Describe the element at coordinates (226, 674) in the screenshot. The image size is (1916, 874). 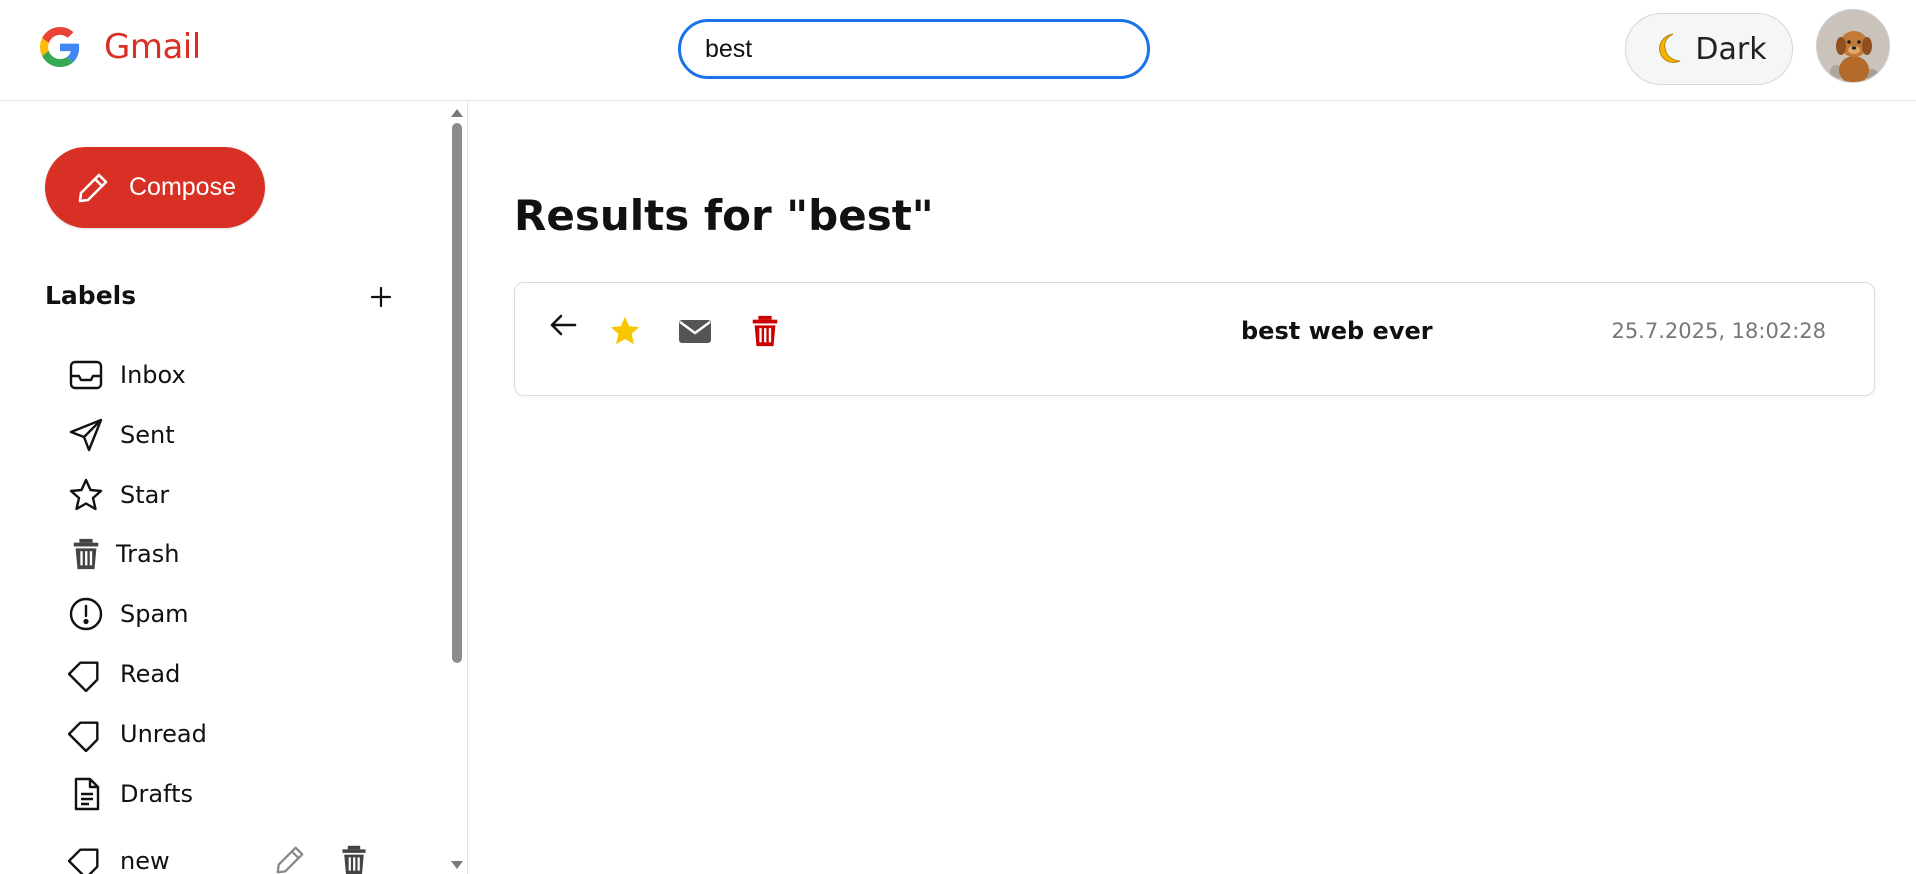
I see `sidebar-item-read: Read` at that location.